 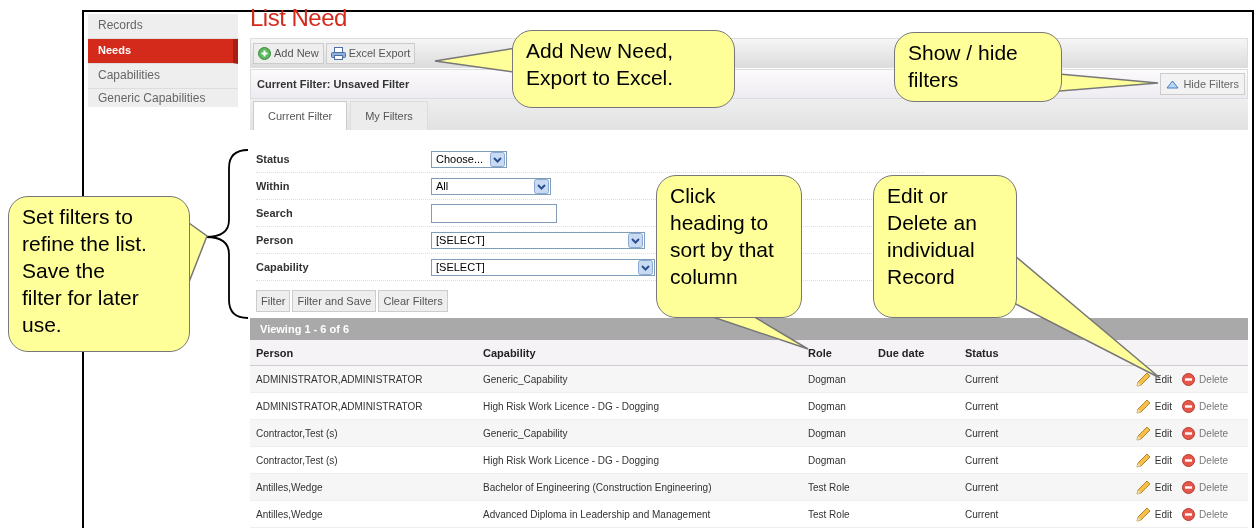 What do you see at coordinates (597, 514) in the screenshot?
I see `table-cell-text: Advanced Diploma in Leadership and Management` at bounding box center [597, 514].